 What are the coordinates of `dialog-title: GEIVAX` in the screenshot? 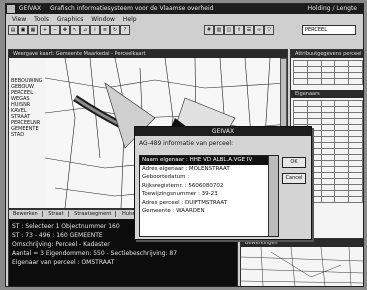 It's located at (223, 131).